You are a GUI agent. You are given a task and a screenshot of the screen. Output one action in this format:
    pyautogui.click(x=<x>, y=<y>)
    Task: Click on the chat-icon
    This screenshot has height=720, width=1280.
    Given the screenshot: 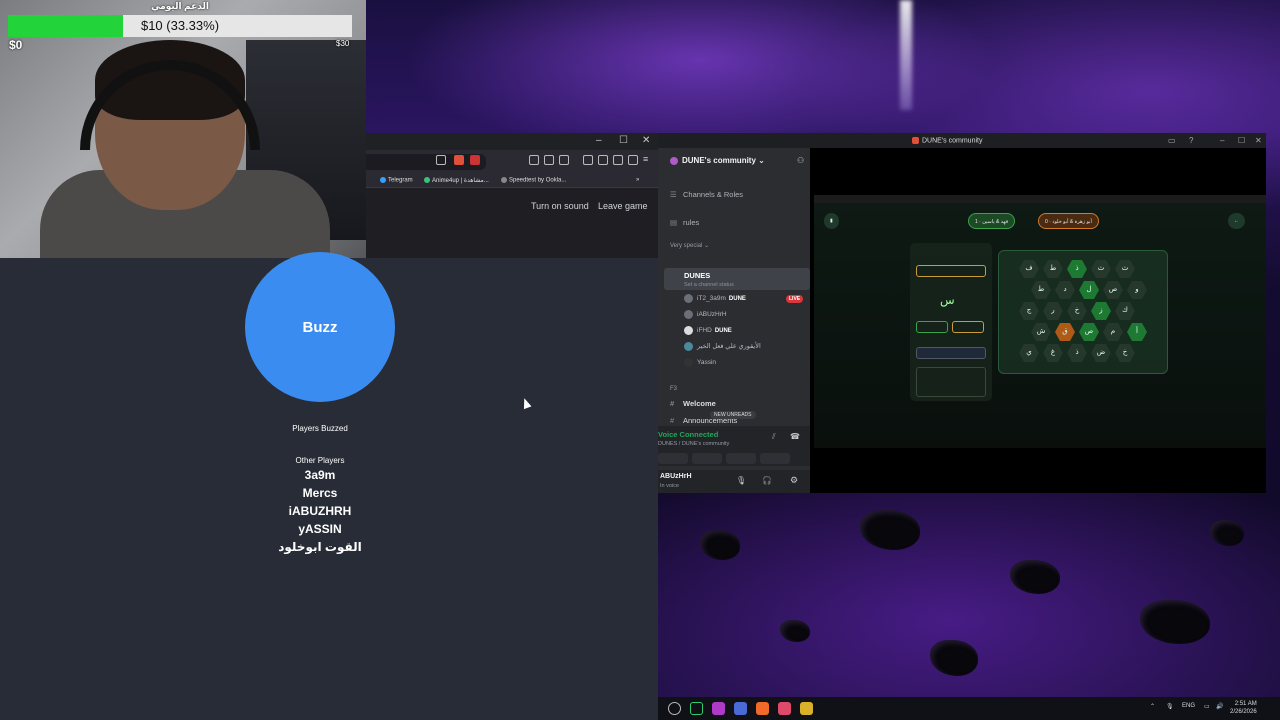 What is the action you would take?
    pyautogui.click(x=549, y=160)
    